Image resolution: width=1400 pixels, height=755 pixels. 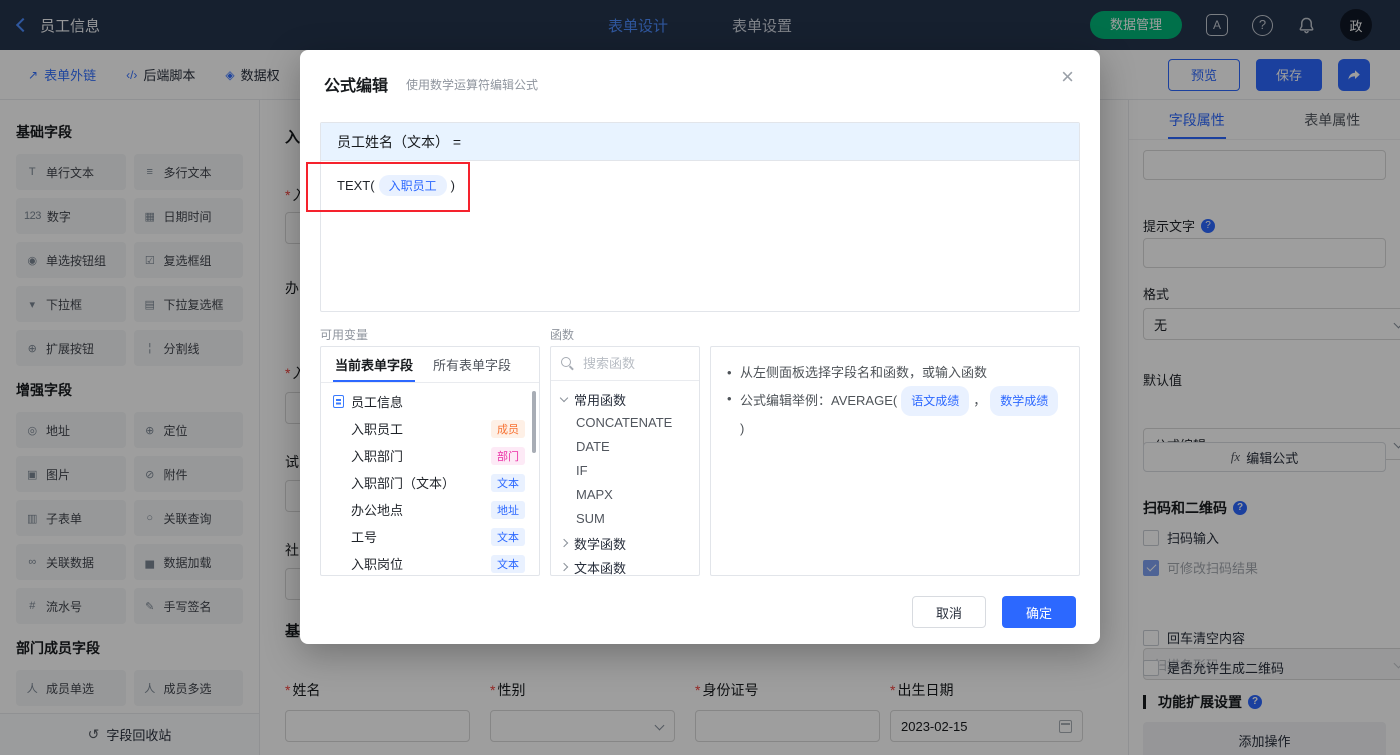 What do you see at coordinates (895, 373) in the screenshot?
I see `help-line-1: 从左侧面板选择字段名和函数，或输入函数` at bounding box center [895, 373].